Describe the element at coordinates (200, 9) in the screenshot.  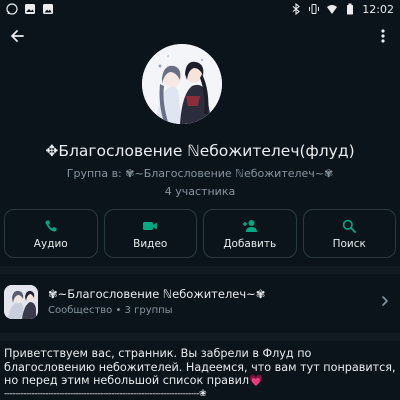
I see `status-bar: 12:02` at that location.